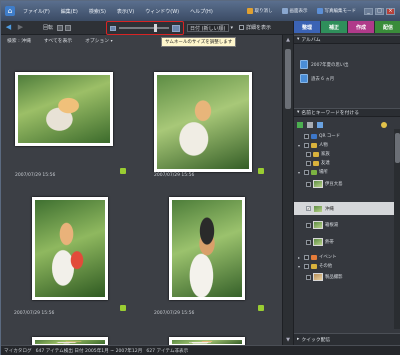  Describe the element at coordinates (314, 172) in the screenshot. I see `places-icon` at that location.